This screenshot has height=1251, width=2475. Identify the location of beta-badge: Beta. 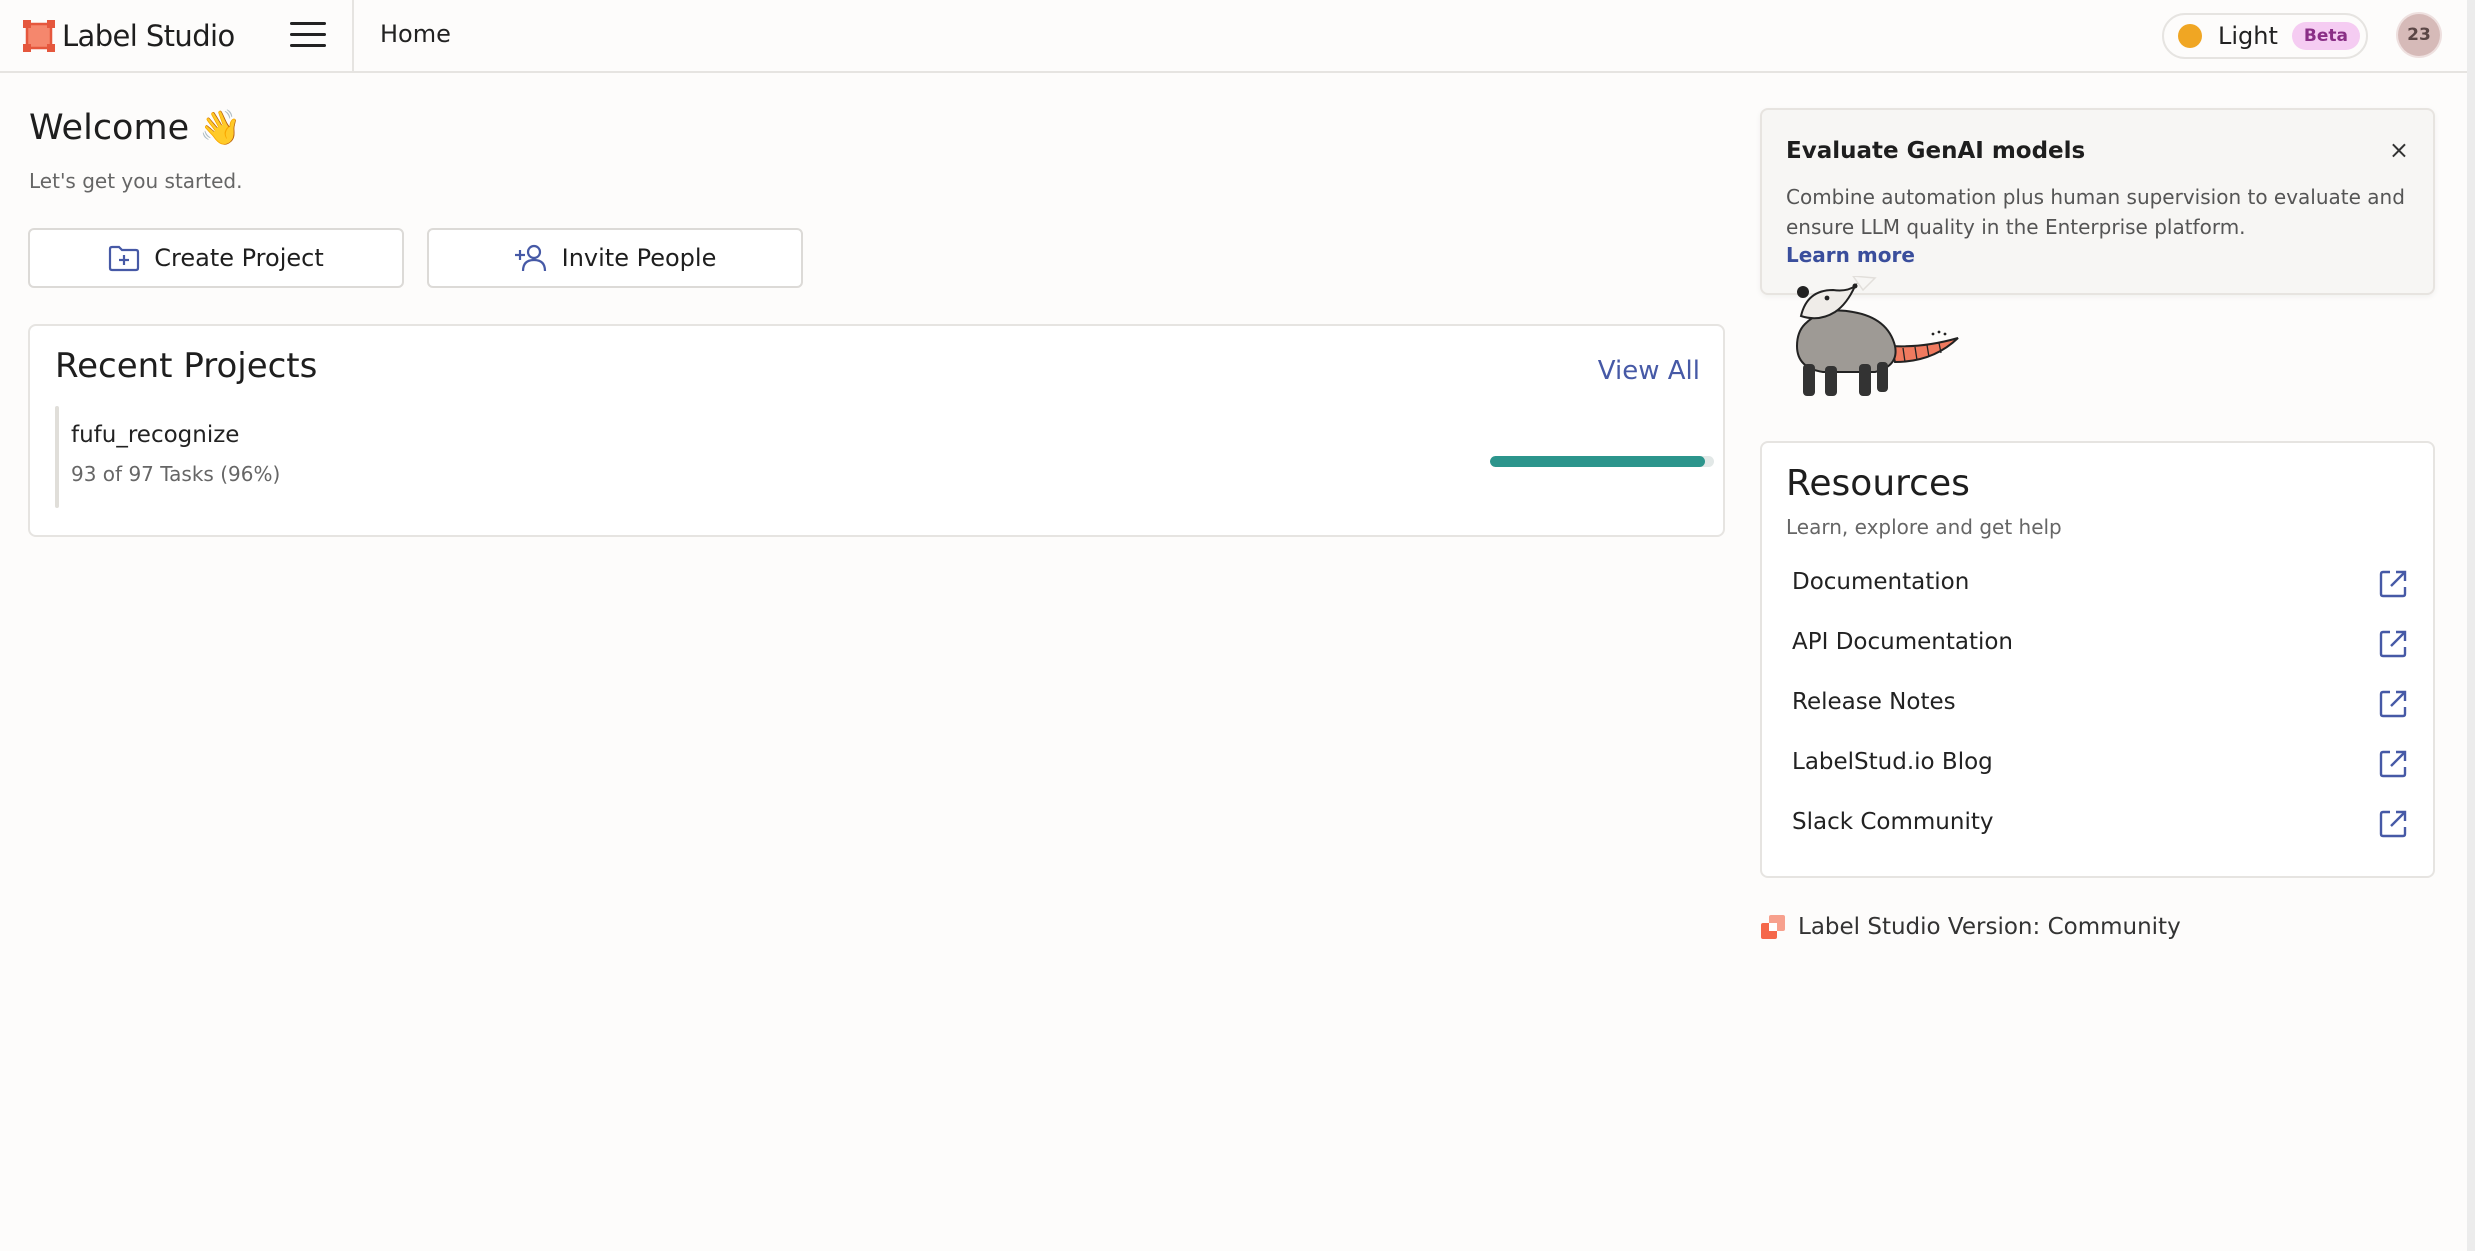
(2325, 36).